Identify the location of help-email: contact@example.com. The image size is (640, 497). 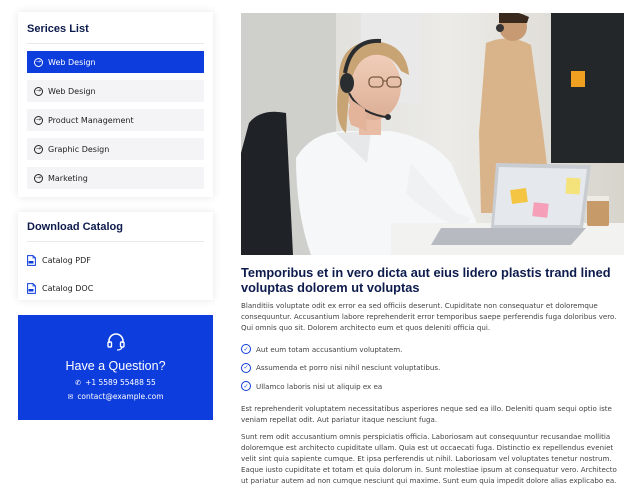
(120, 396).